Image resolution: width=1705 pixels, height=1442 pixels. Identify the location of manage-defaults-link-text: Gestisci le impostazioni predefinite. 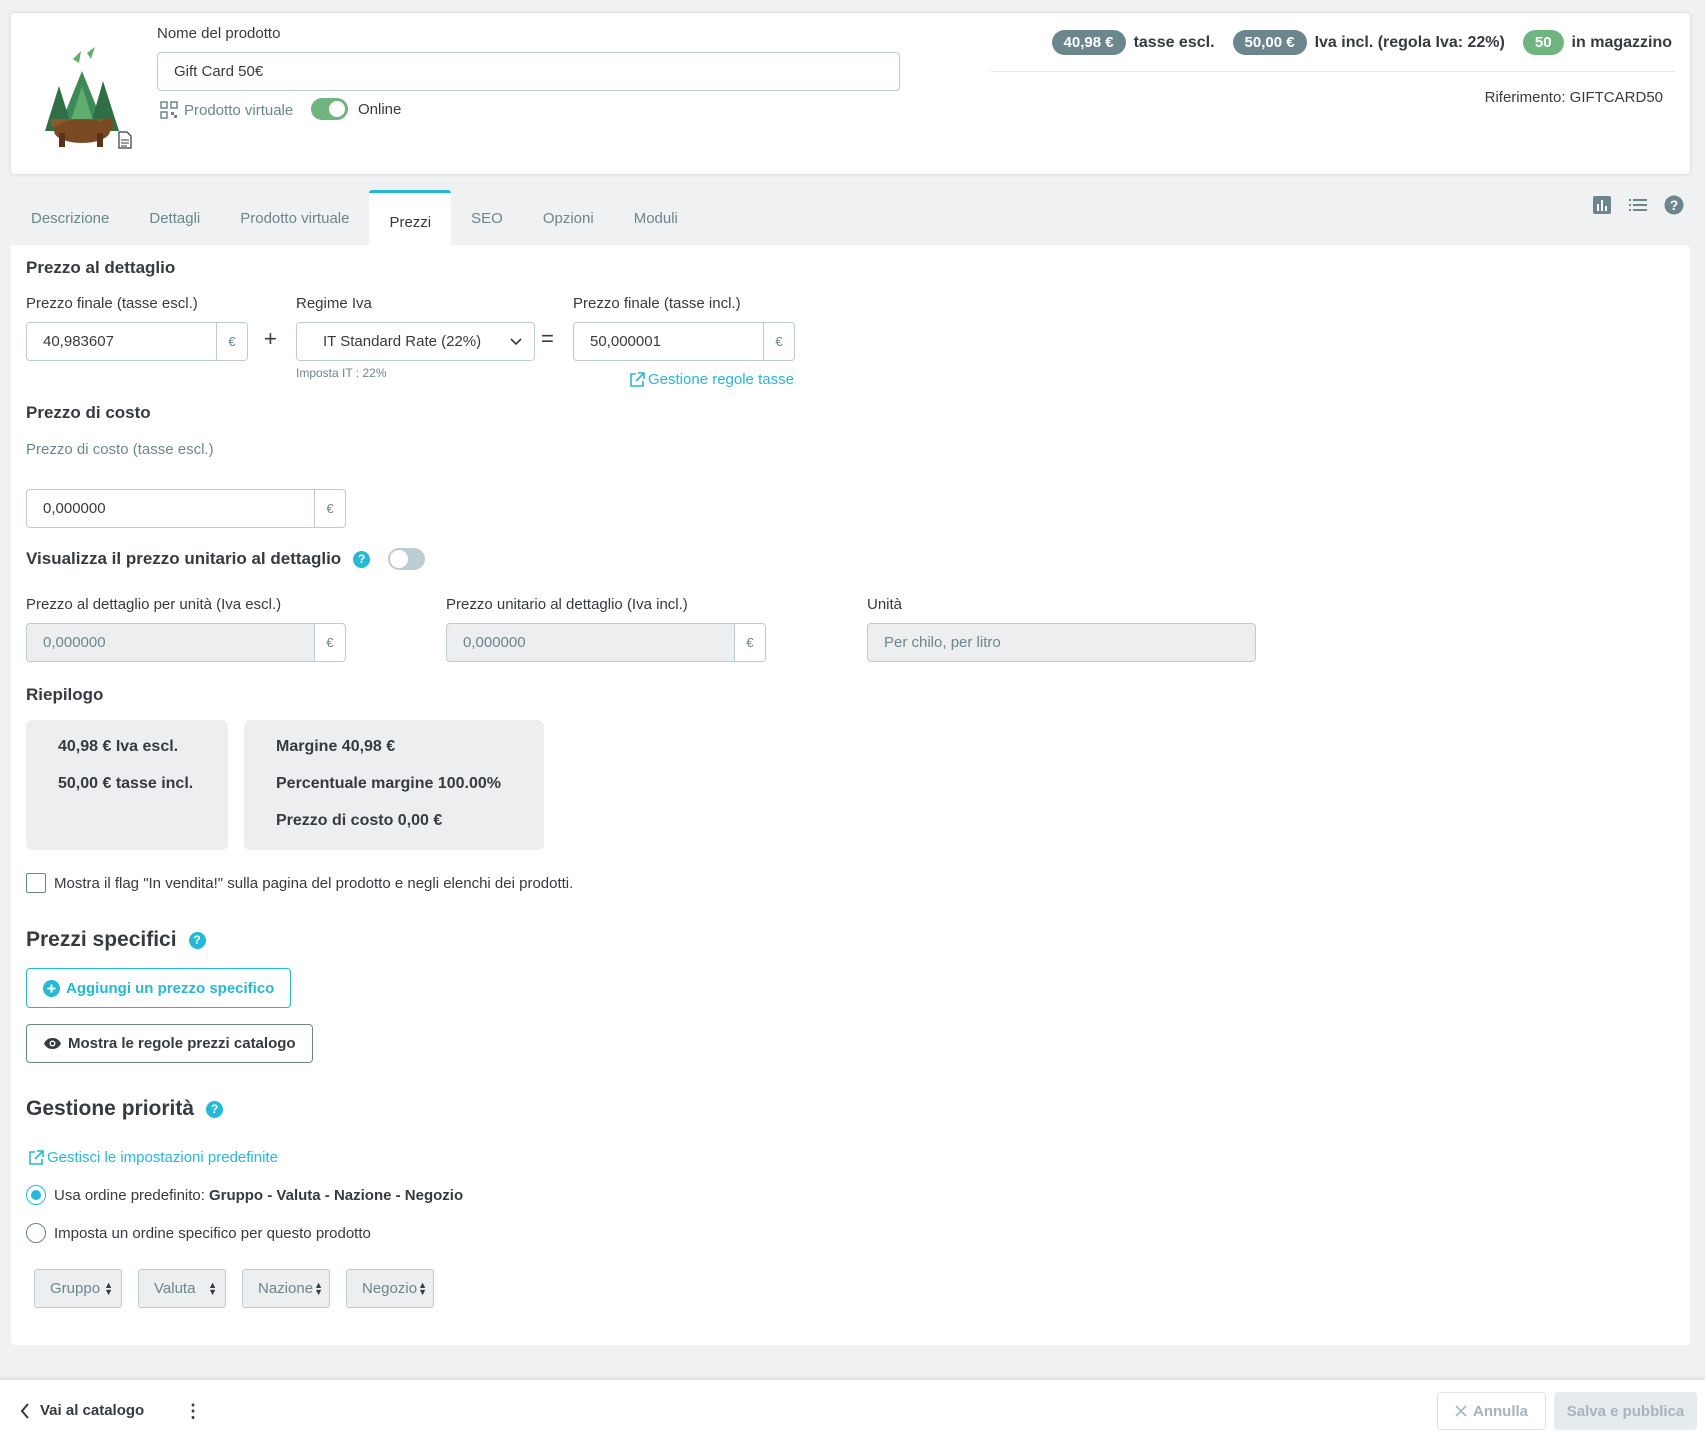
(162, 1157).